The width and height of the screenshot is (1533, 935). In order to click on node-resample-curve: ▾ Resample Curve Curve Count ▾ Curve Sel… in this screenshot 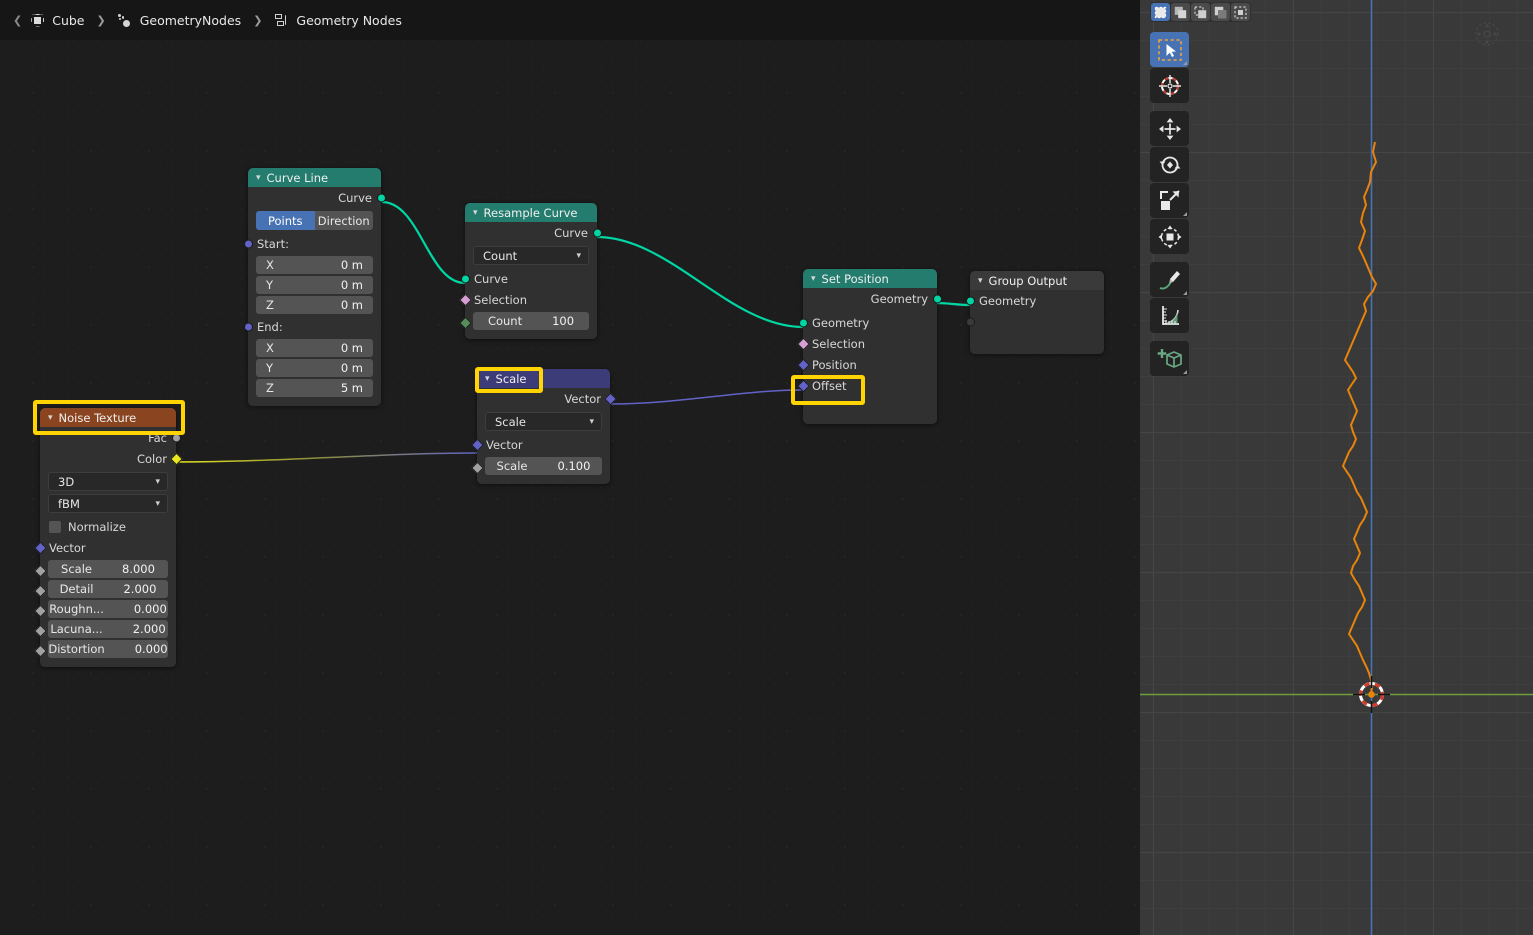, I will do `click(530, 271)`.